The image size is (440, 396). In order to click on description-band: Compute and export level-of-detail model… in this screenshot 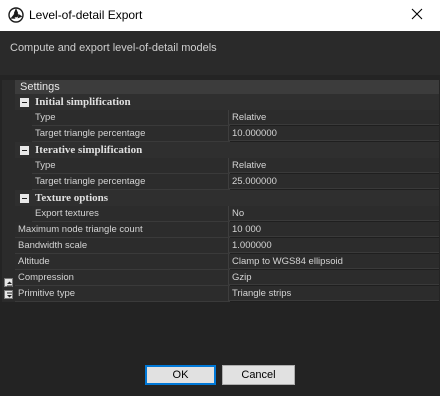, I will do `click(220, 53)`.